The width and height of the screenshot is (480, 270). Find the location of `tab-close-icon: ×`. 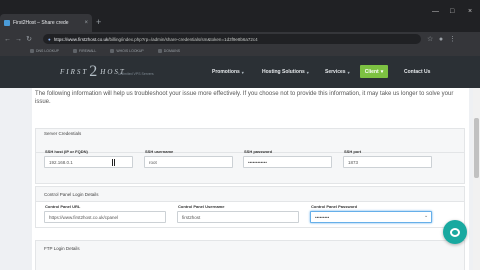

tab-close-icon: × is located at coordinates (86, 23).